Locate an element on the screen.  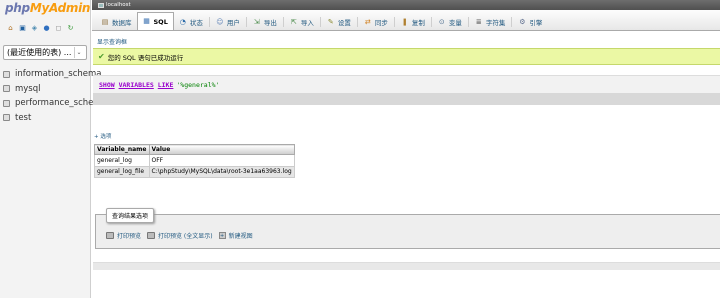
sql-string: '%general%' is located at coordinates (198, 84).